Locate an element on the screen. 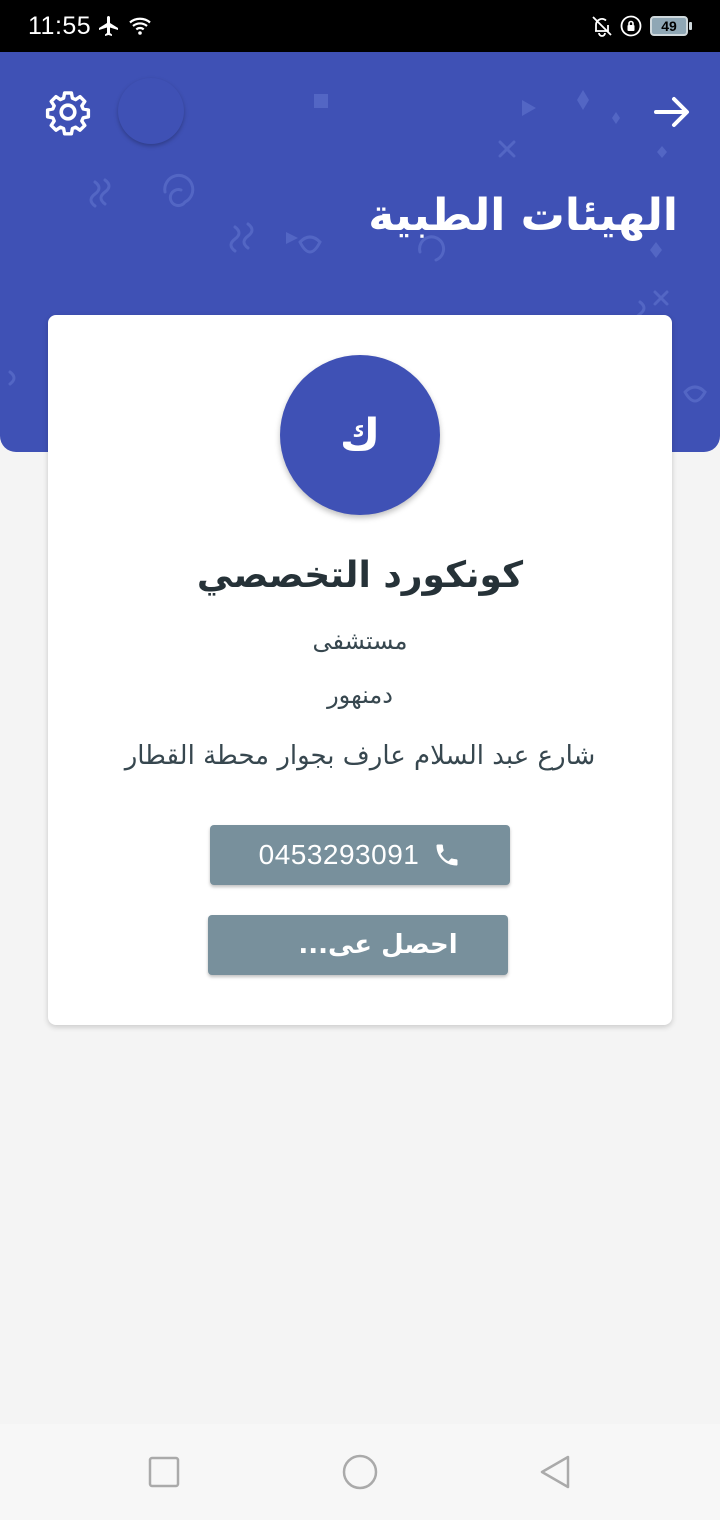 This screenshot has width=720, height=1520. facility-city: دمنهور is located at coordinates (360, 695).